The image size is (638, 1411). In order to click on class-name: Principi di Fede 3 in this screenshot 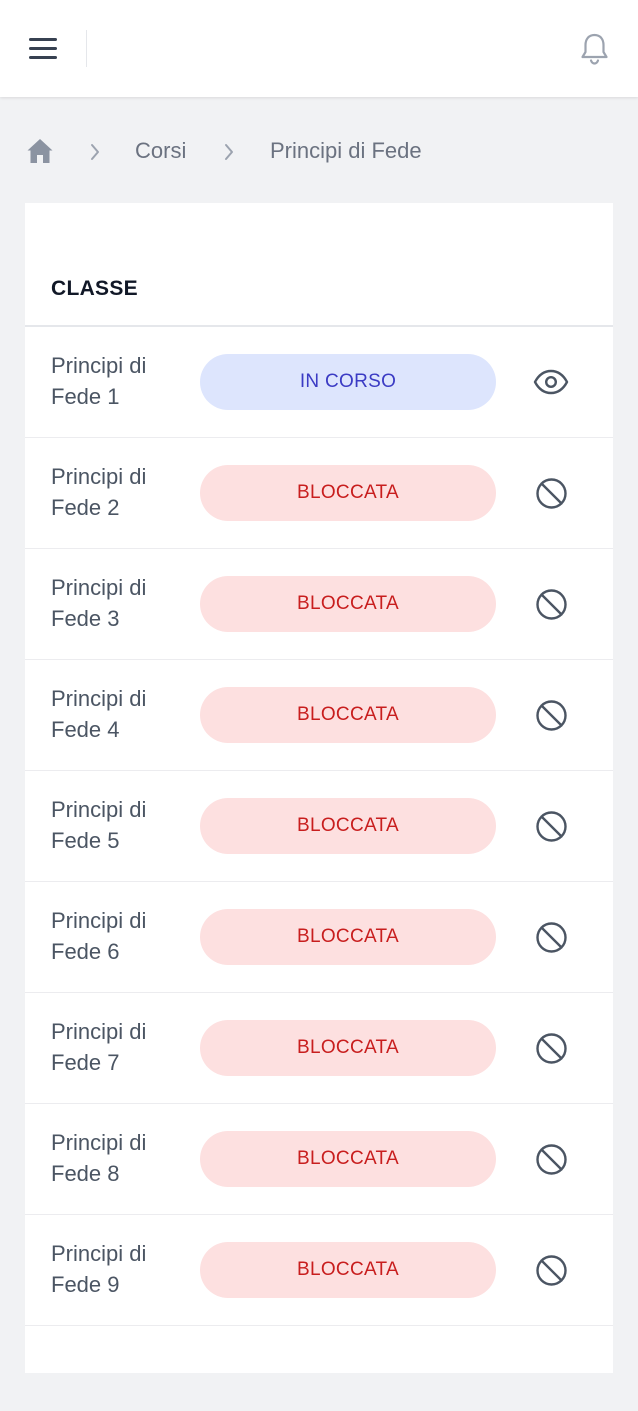, I will do `click(99, 603)`.